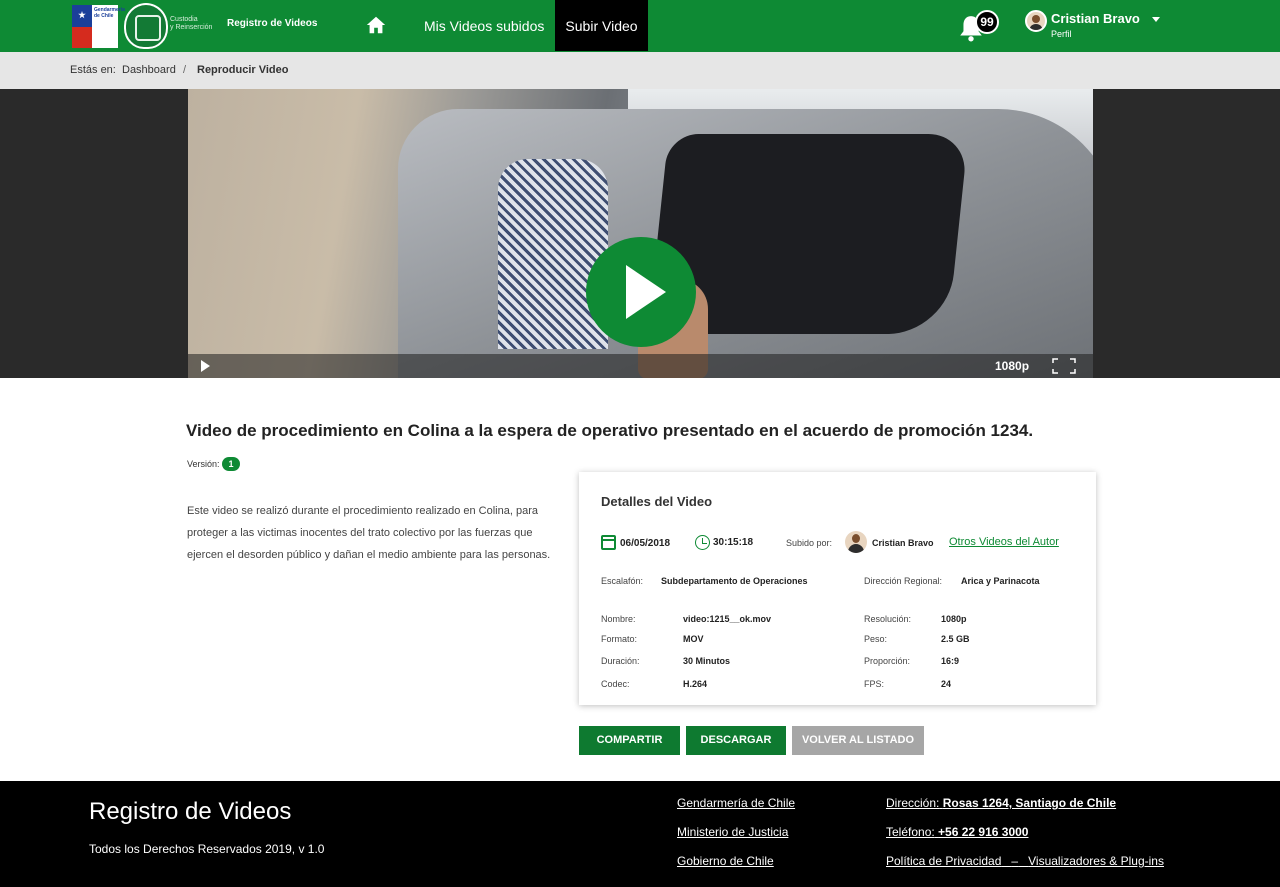  I want to click on field-value: MOV, so click(693, 639).